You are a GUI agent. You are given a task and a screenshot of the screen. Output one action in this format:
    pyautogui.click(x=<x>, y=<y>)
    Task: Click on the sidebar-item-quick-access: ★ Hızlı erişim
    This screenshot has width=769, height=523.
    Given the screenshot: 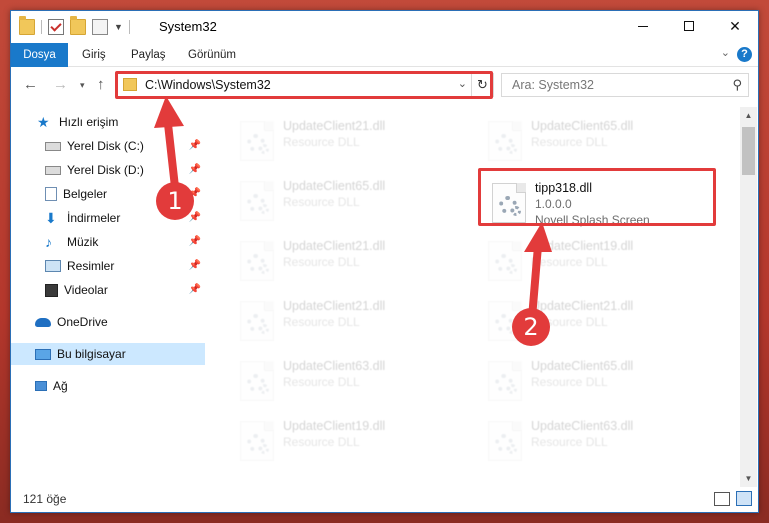 What is the action you would take?
    pyautogui.click(x=108, y=122)
    